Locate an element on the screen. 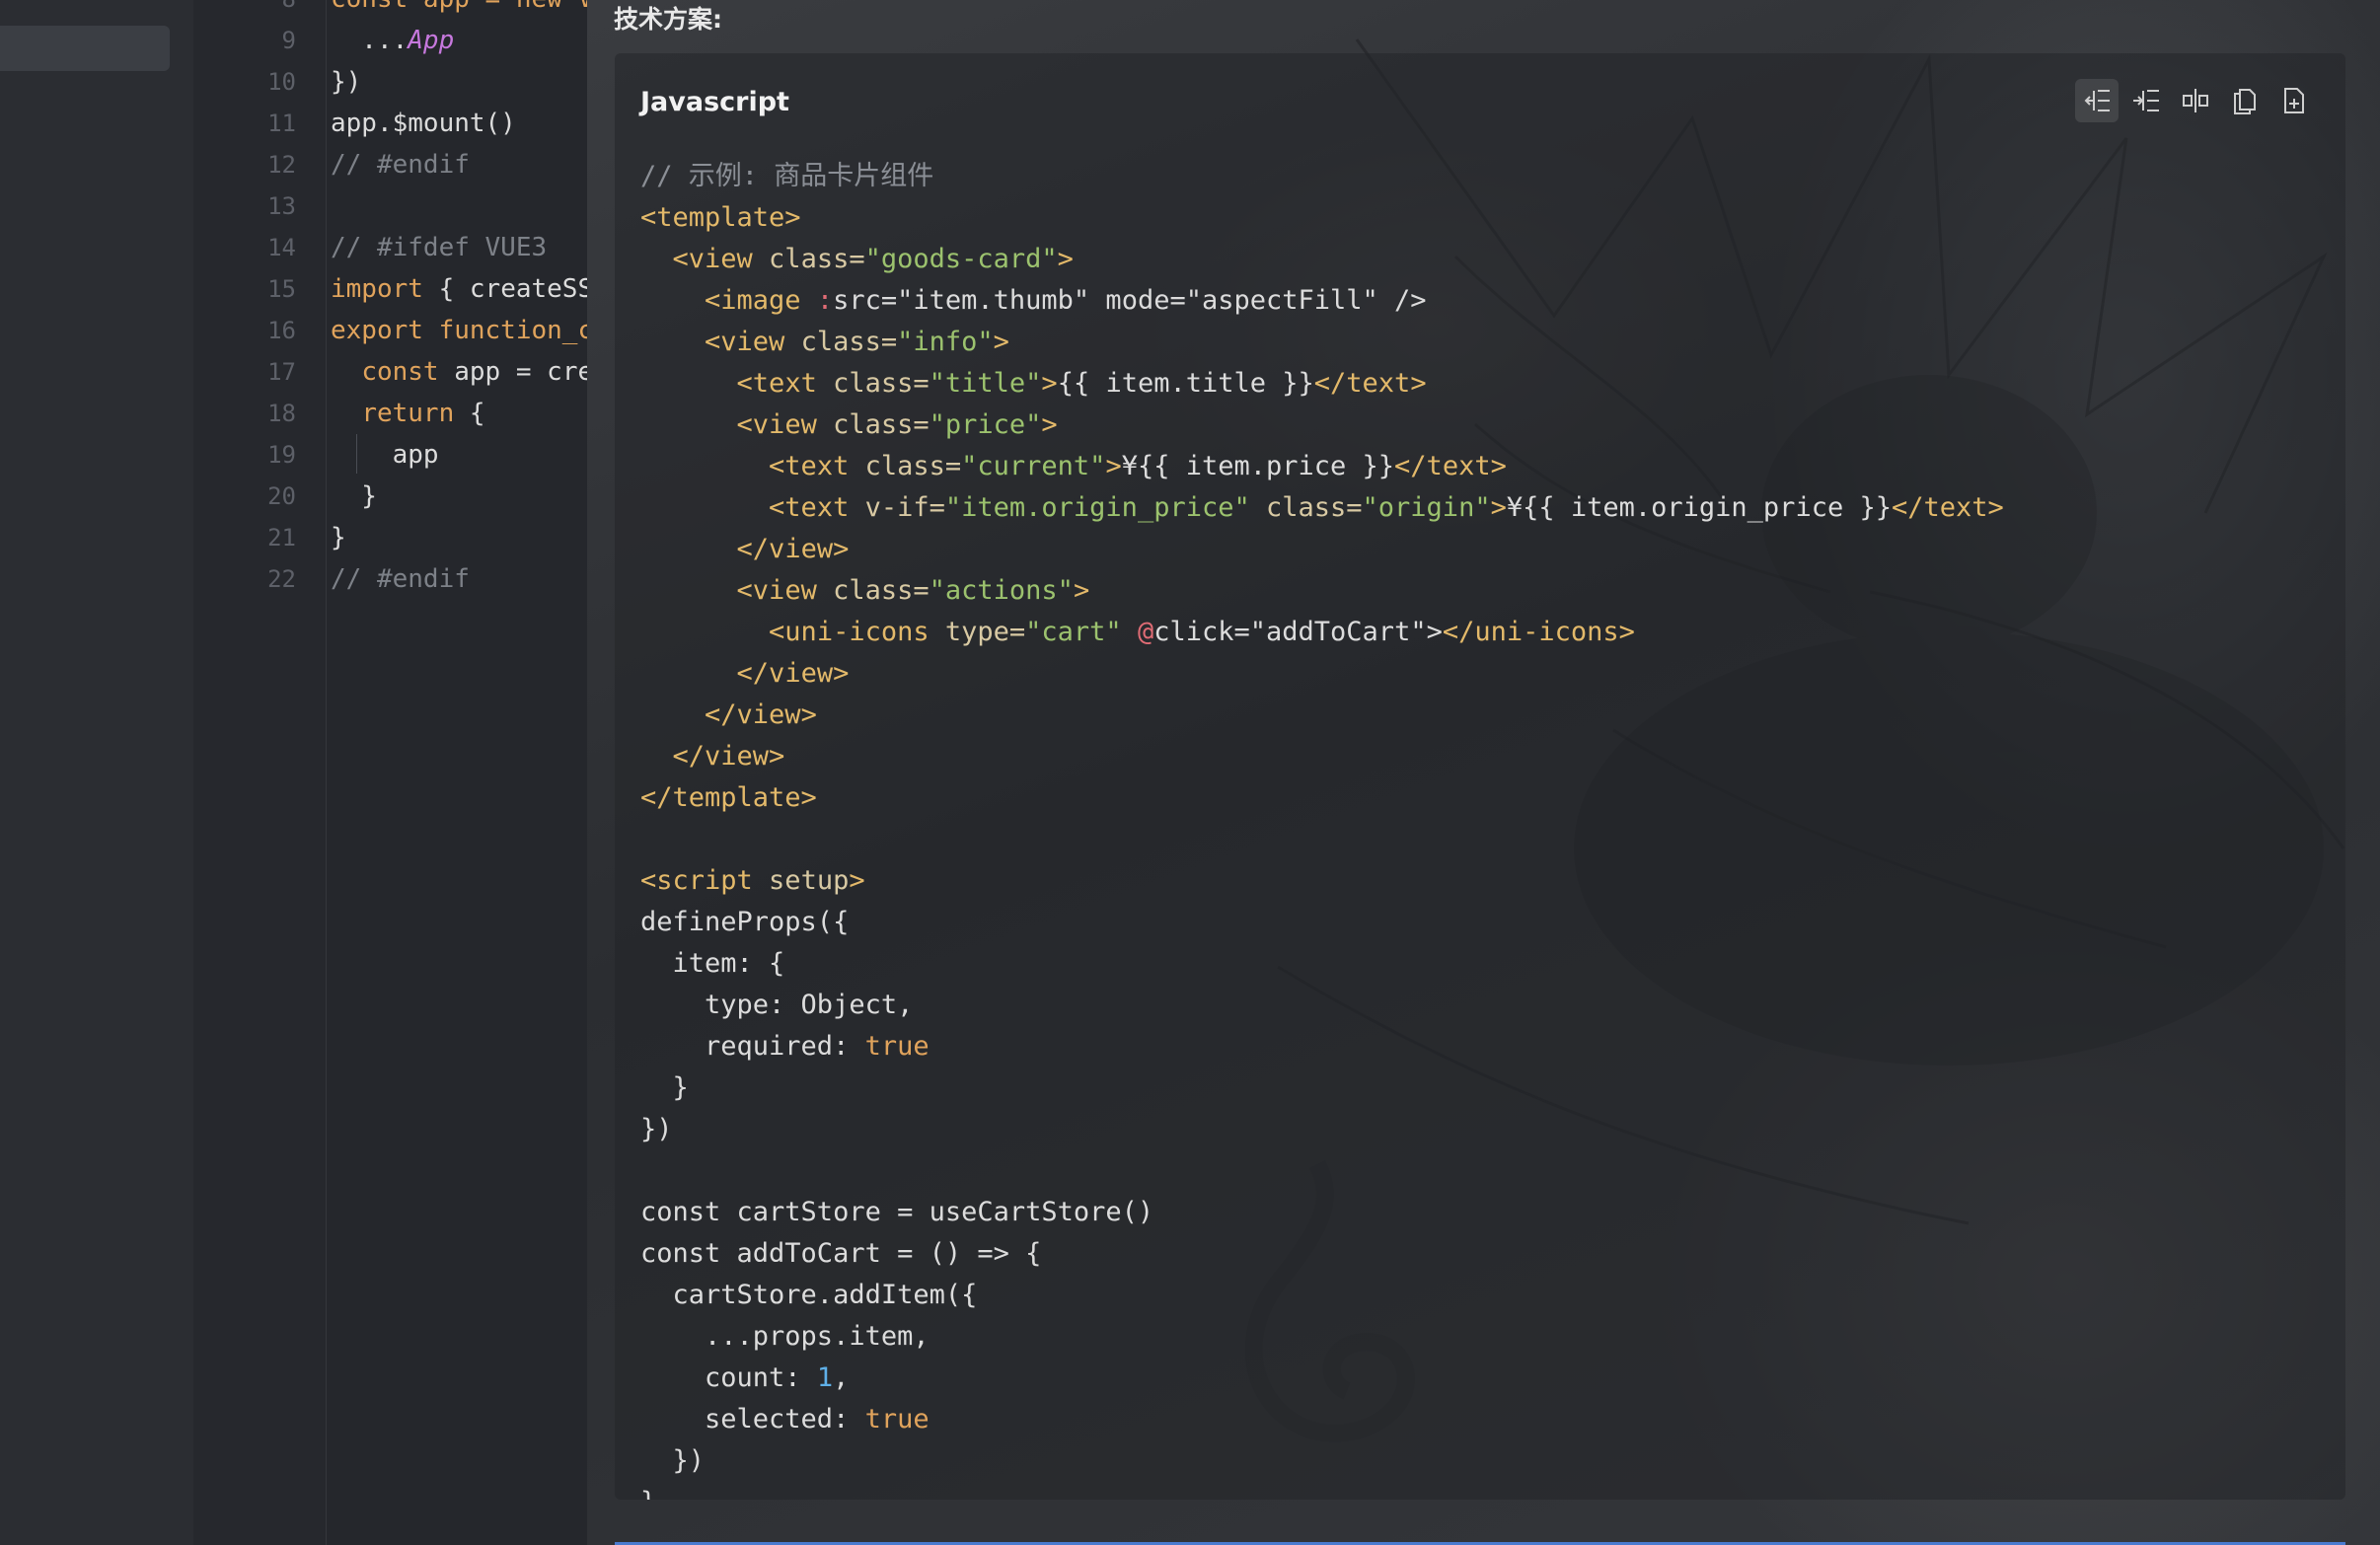  code-token: // 示例: 商品卡片组件 is located at coordinates (787, 176).